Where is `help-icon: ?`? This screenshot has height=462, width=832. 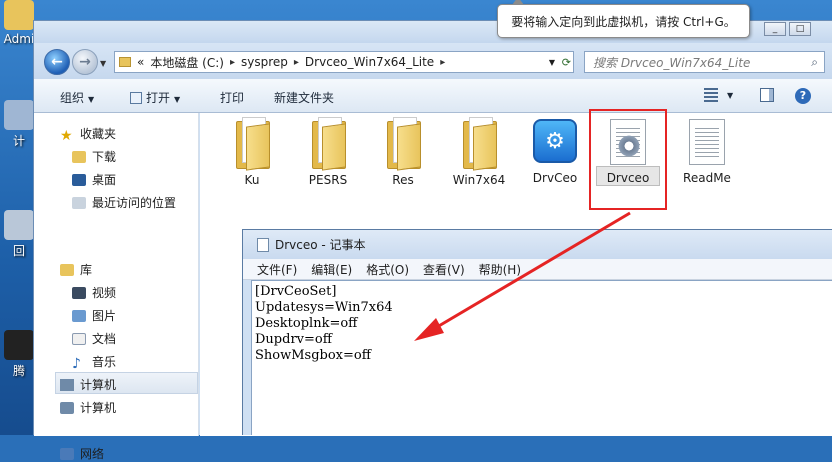 help-icon: ? is located at coordinates (803, 96).